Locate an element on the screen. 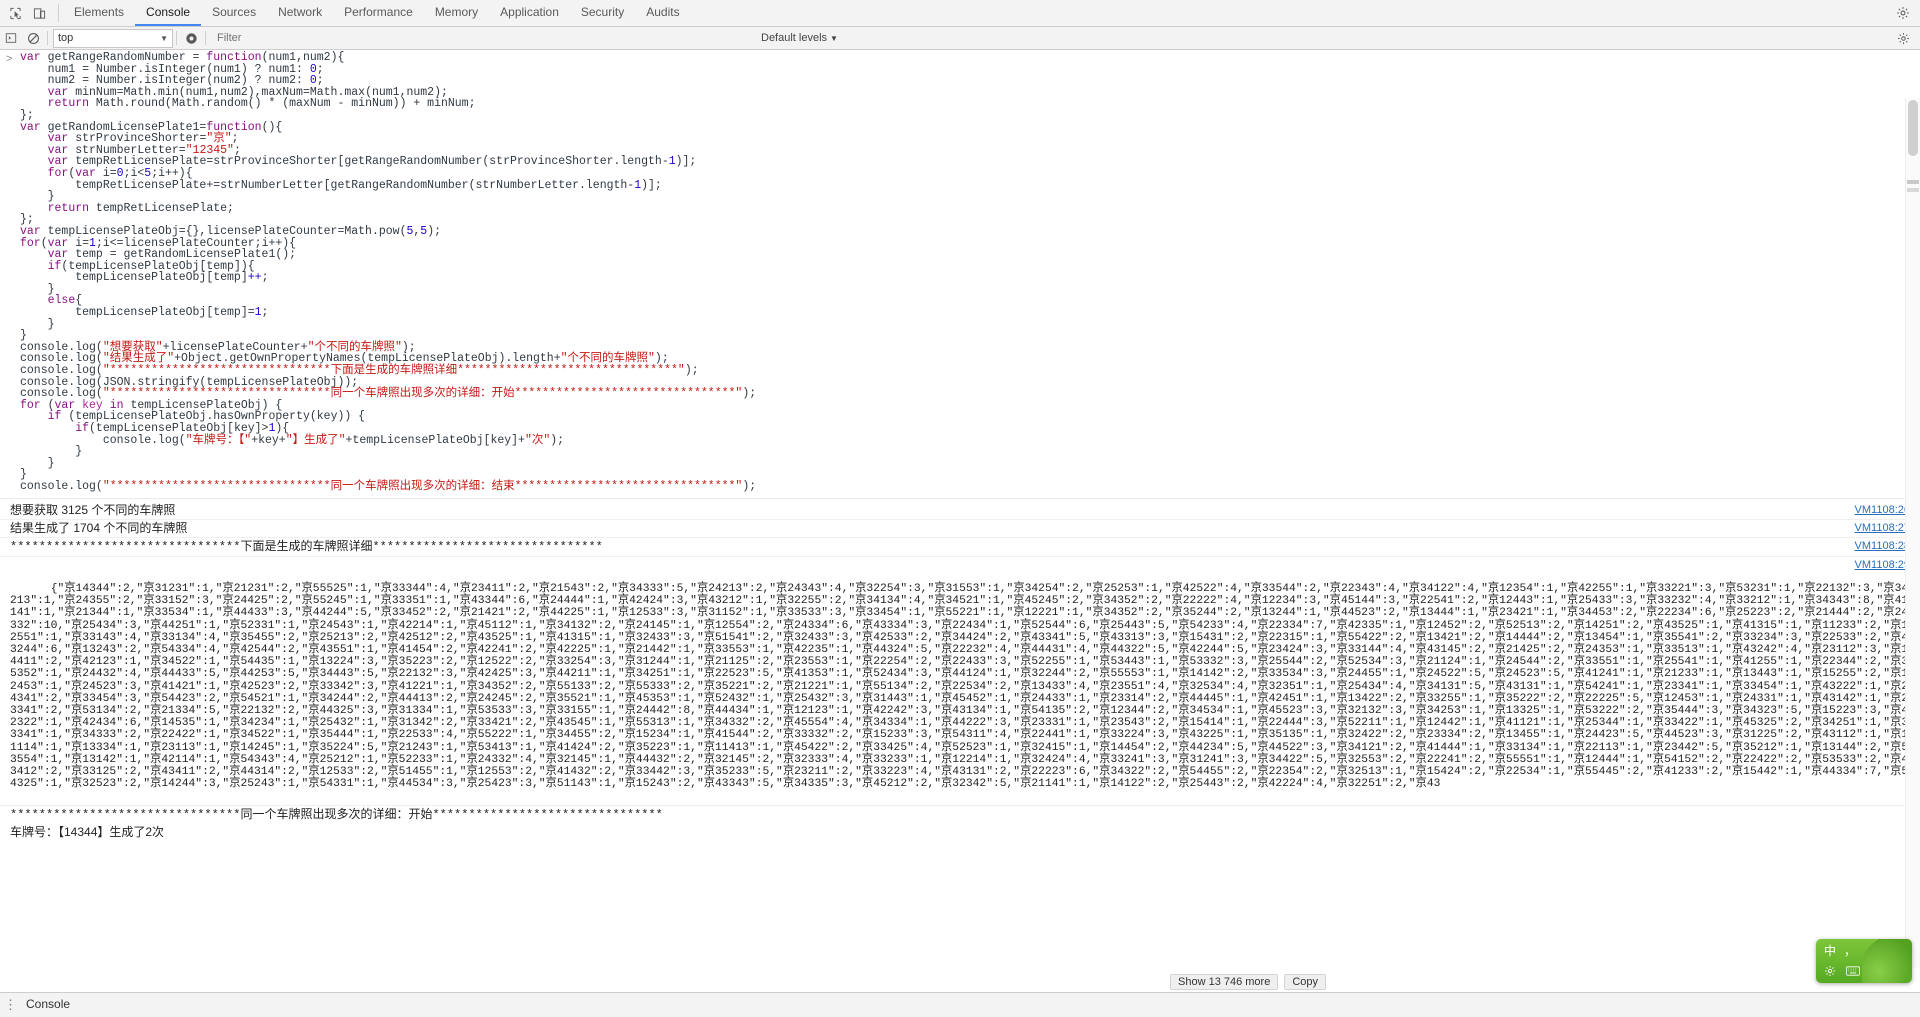 Image resolution: width=1920 pixels, height=1017 pixels. toggle-device-toolbar-icon is located at coordinates (39, 13).